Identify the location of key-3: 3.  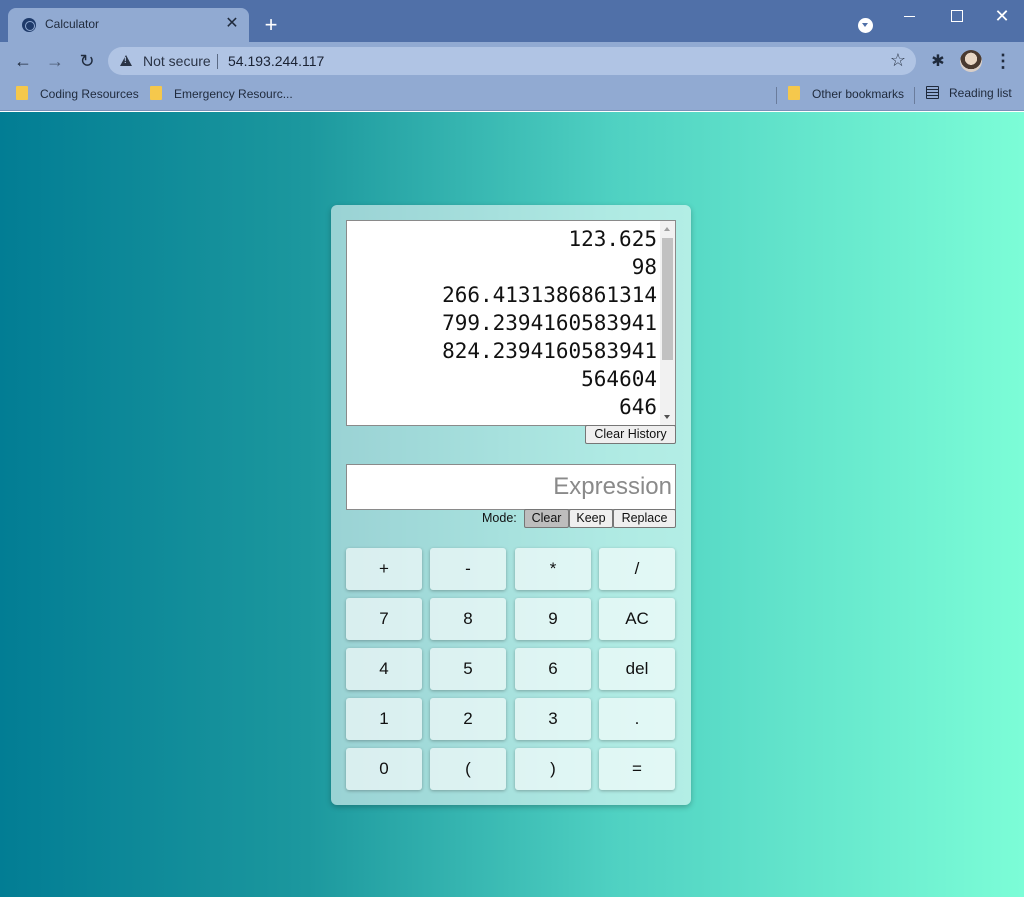
(553, 719).